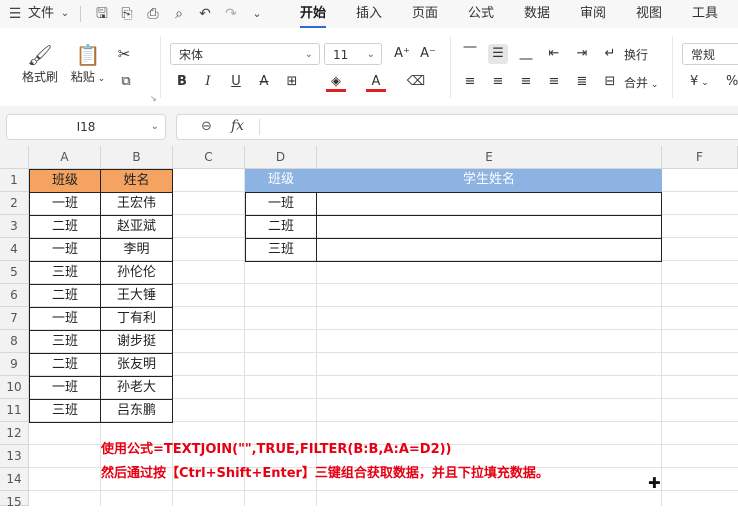  Describe the element at coordinates (498, 54) in the screenshot. I see `align-middle-icon: ☰` at that location.